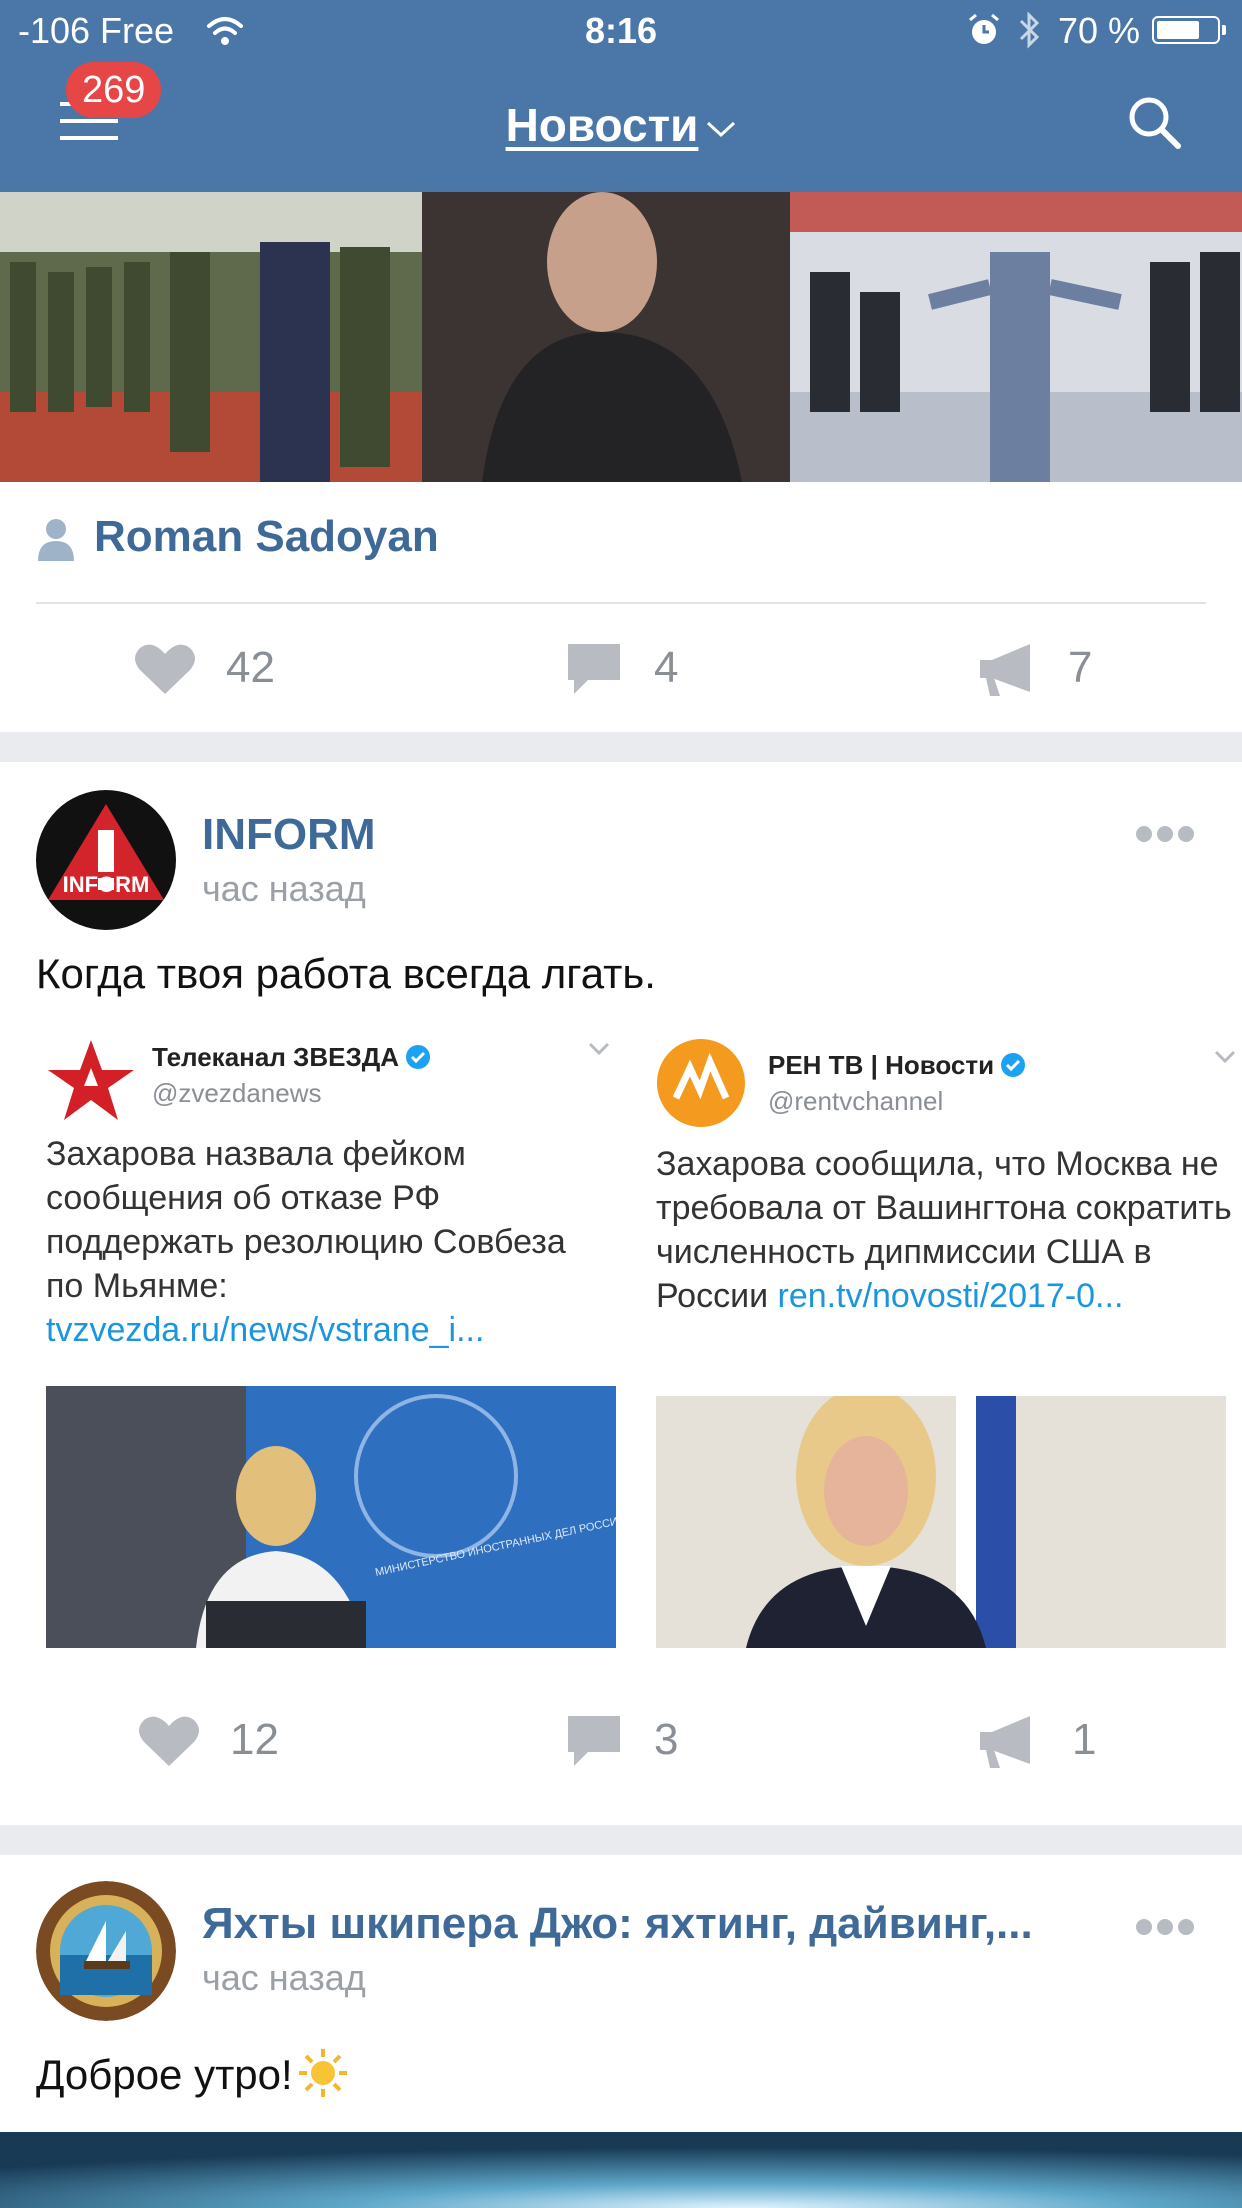 The height and width of the screenshot is (2208, 1242). I want to click on tweet-author-name: РЕН ТВ | Новости, so click(897, 1065).